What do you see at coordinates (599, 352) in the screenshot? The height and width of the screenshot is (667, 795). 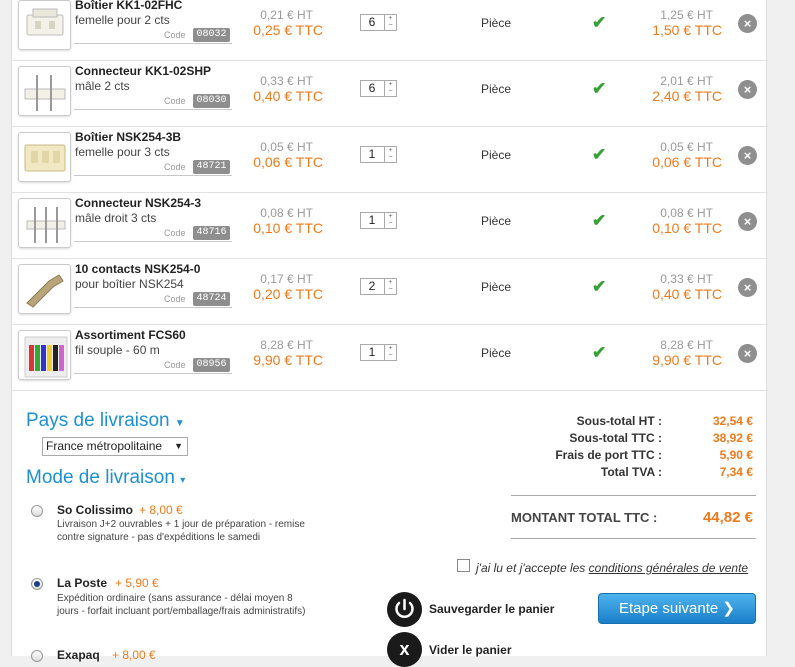 I see `check-icon: ✔` at bounding box center [599, 352].